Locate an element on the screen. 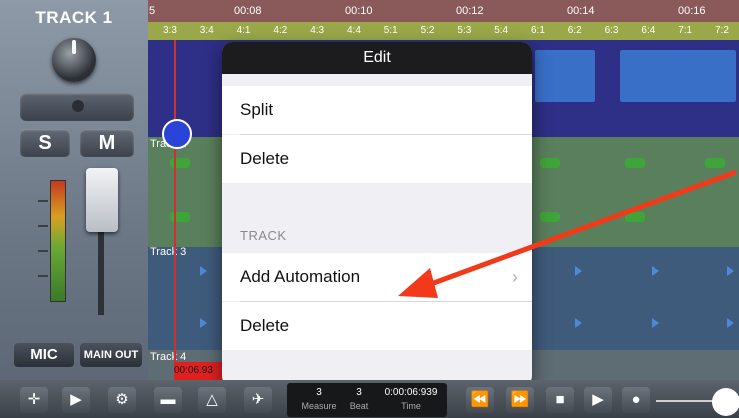 The height and width of the screenshot is (418, 739). ruler-time: 5 is located at coordinates (152, 11).